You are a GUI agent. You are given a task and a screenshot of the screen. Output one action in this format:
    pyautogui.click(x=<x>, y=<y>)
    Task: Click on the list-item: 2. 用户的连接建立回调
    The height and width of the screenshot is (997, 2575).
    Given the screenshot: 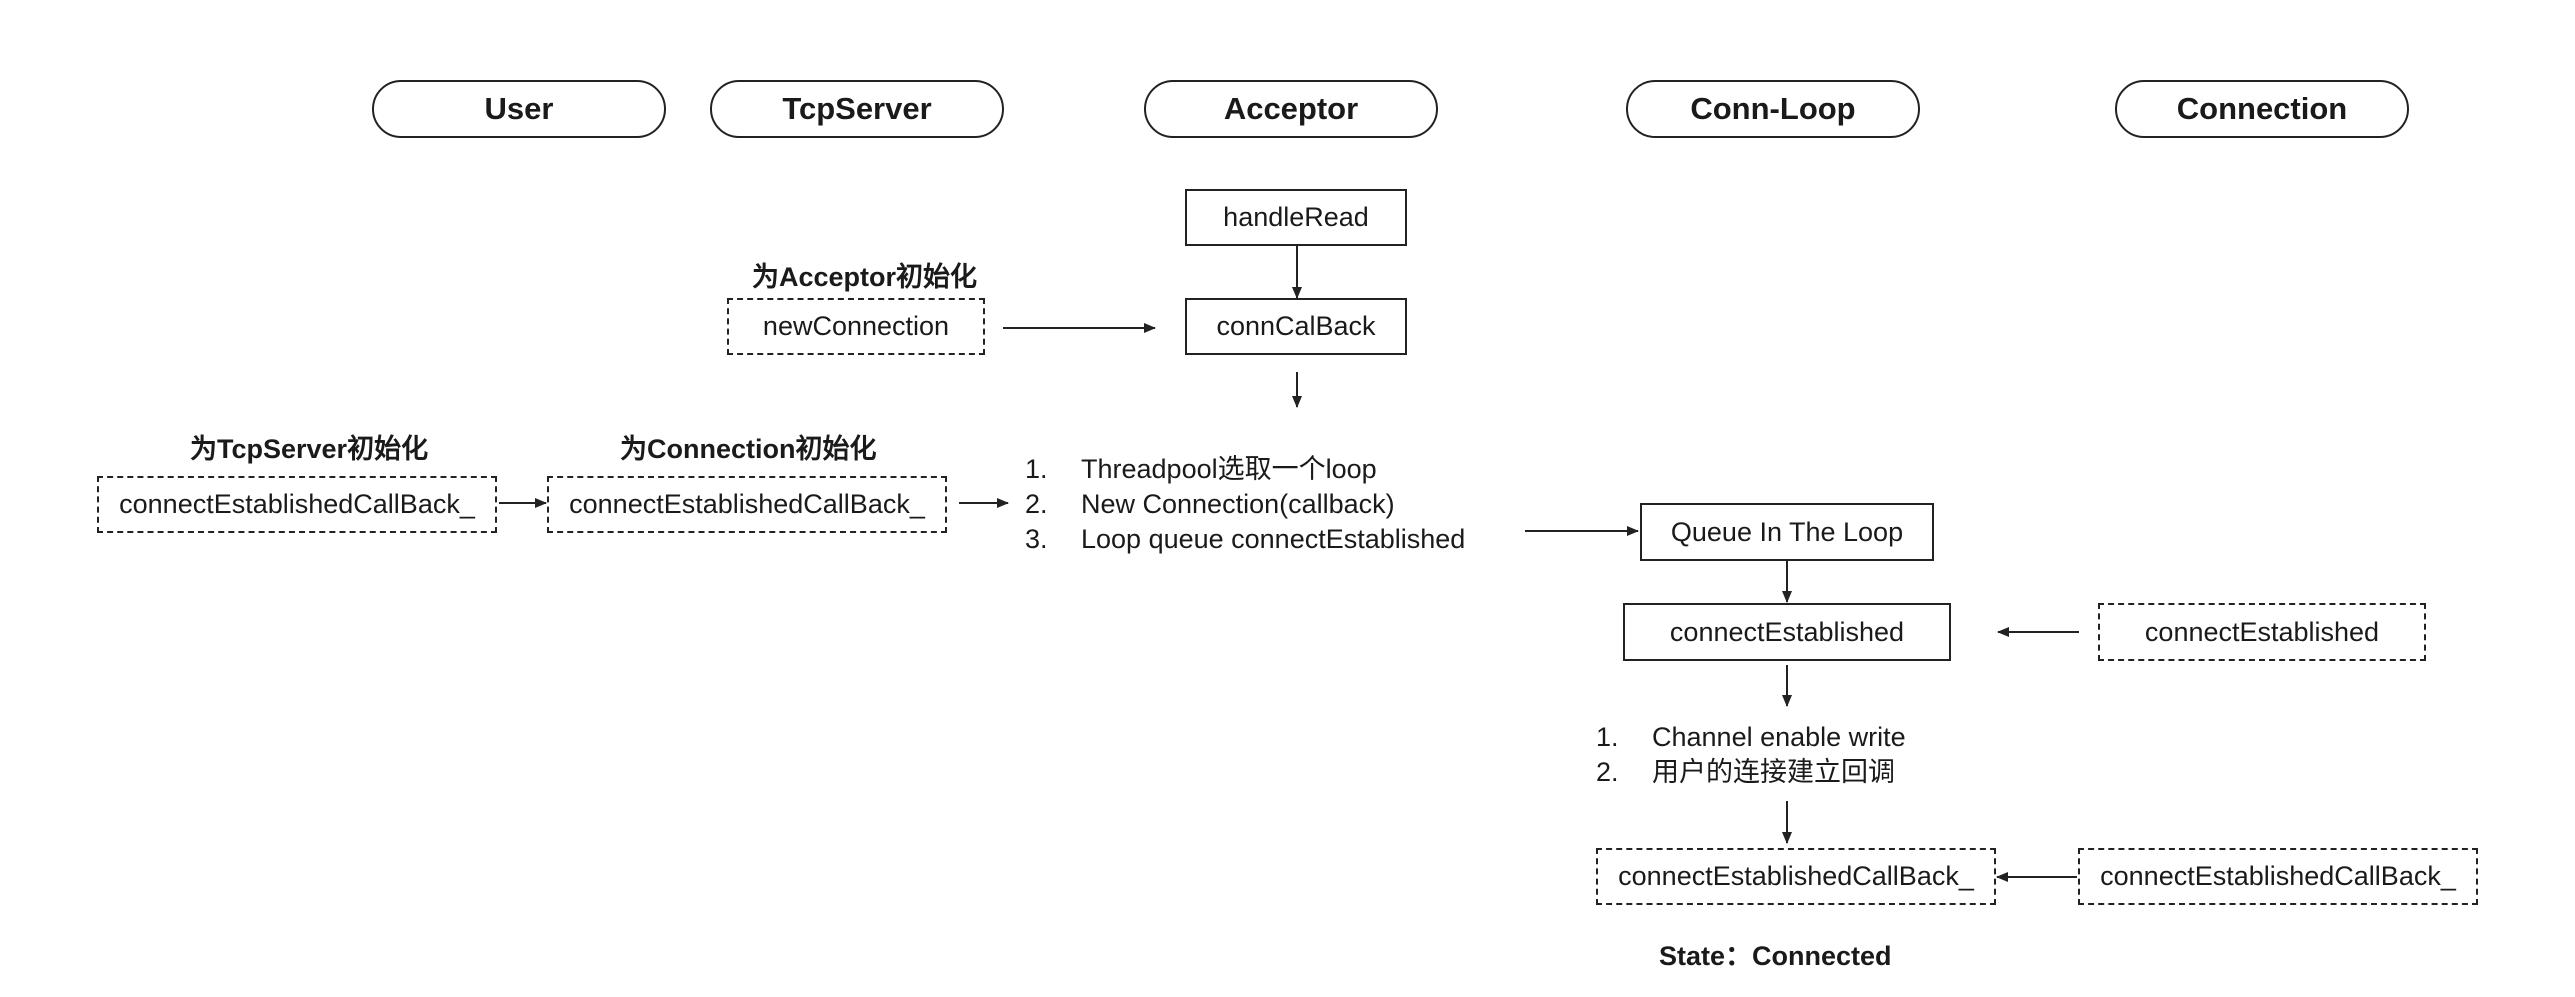 What is the action you would take?
    pyautogui.click(x=1745, y=772)
    